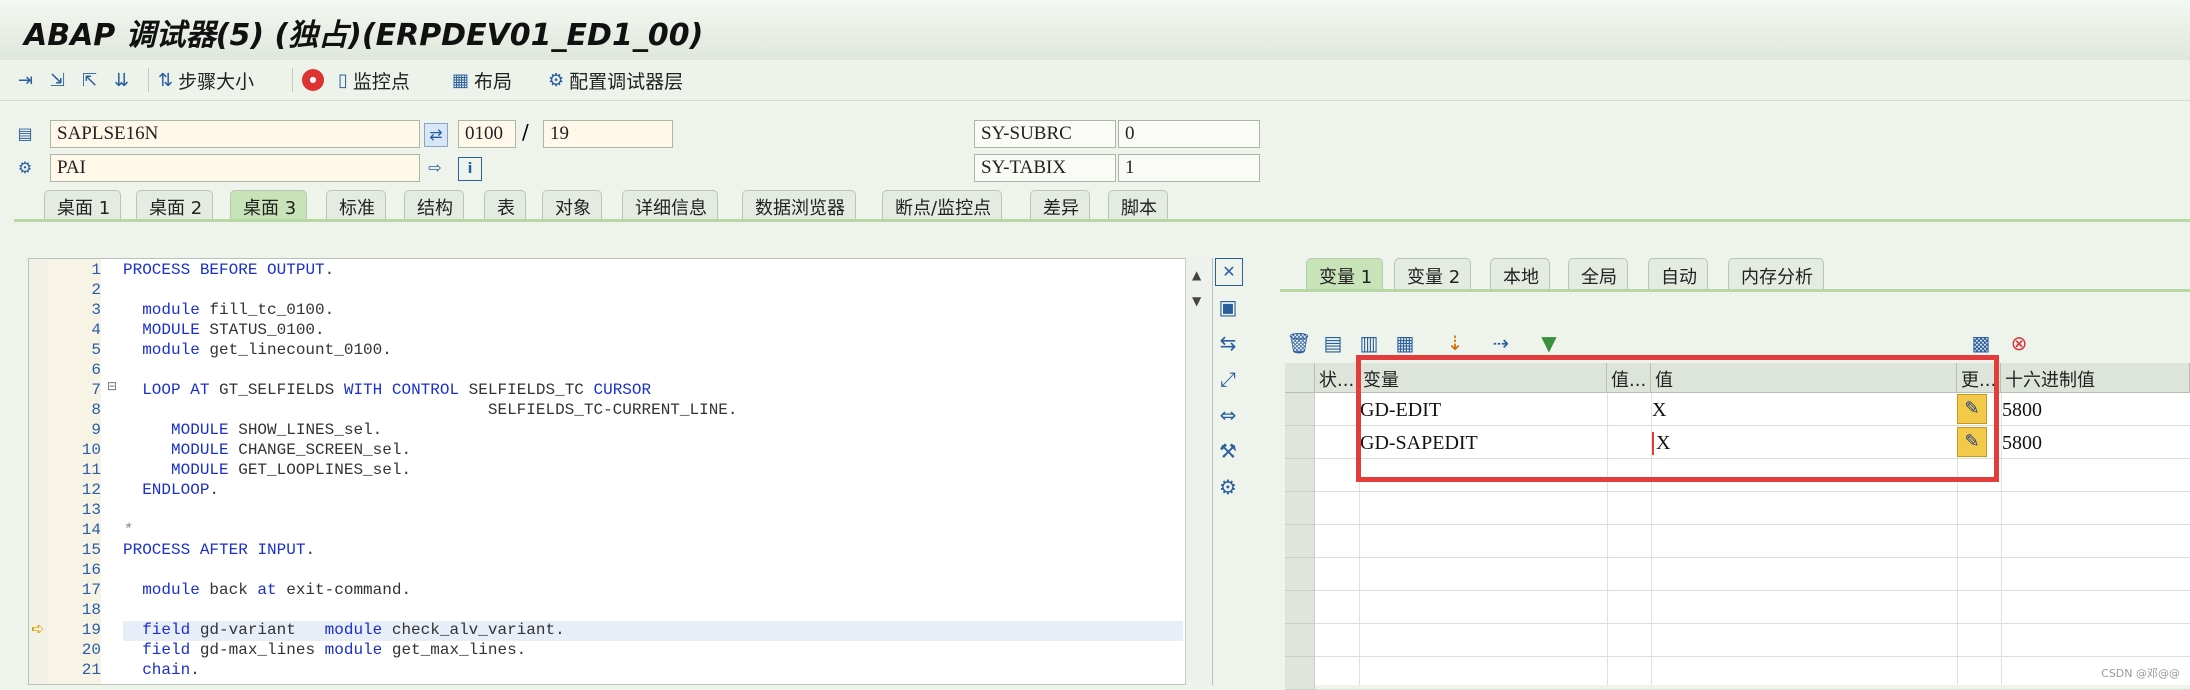  I want to click on delete-icon: 🗑, so click(1299, 343).